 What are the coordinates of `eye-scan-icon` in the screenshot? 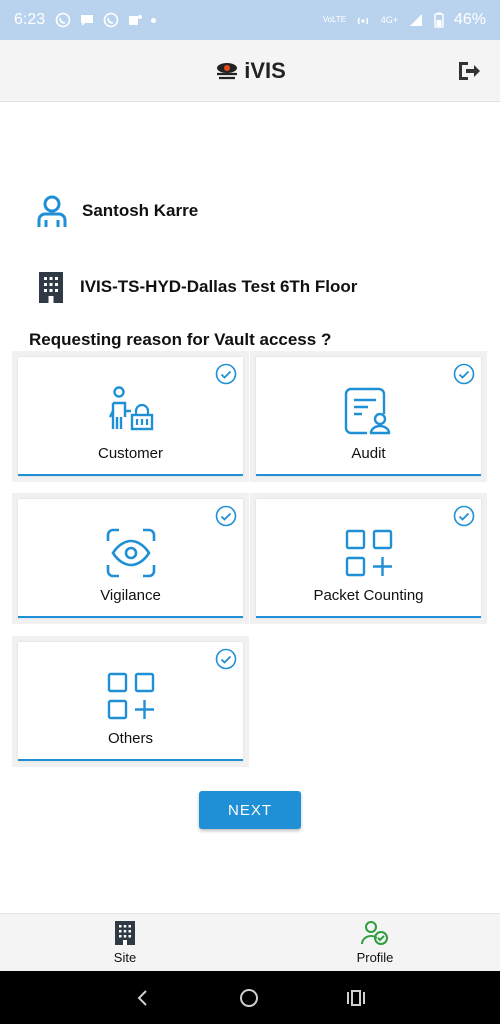 It's located at (130, 553).